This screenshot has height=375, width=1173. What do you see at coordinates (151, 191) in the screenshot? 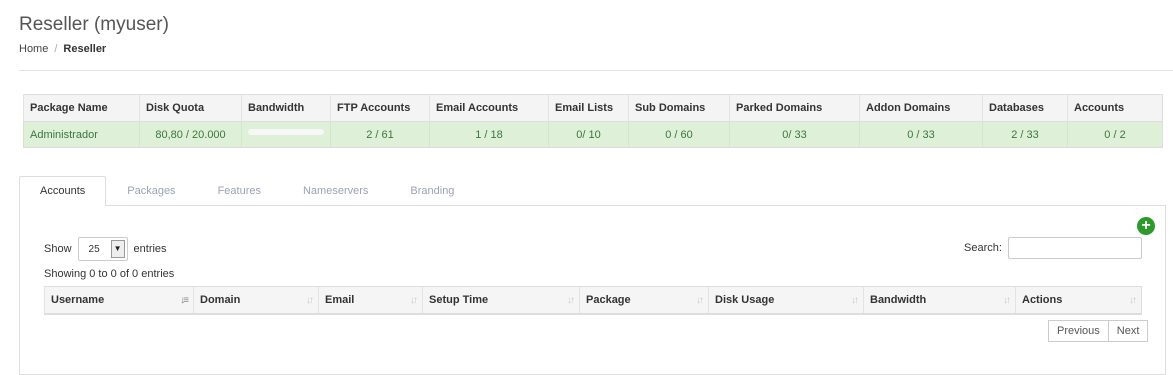
I see `tab-packages: Packages` at bounding box center [151, 191].